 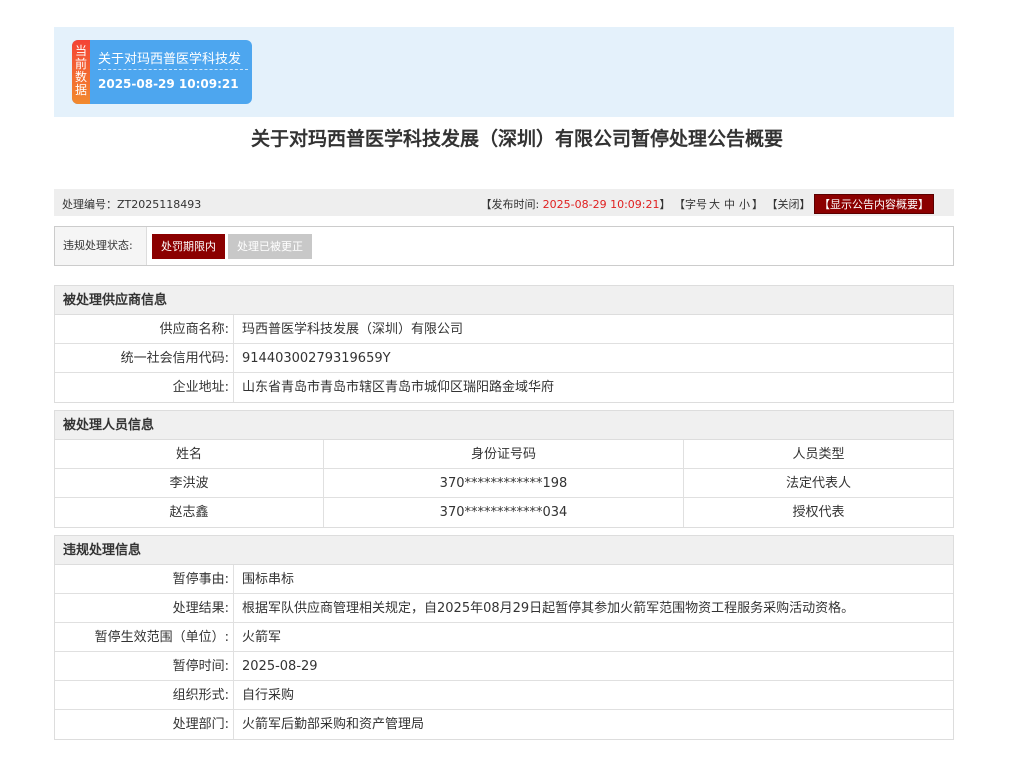 I want to click on status-active-badge: 处罚期限内, so click(x=188, y=246).